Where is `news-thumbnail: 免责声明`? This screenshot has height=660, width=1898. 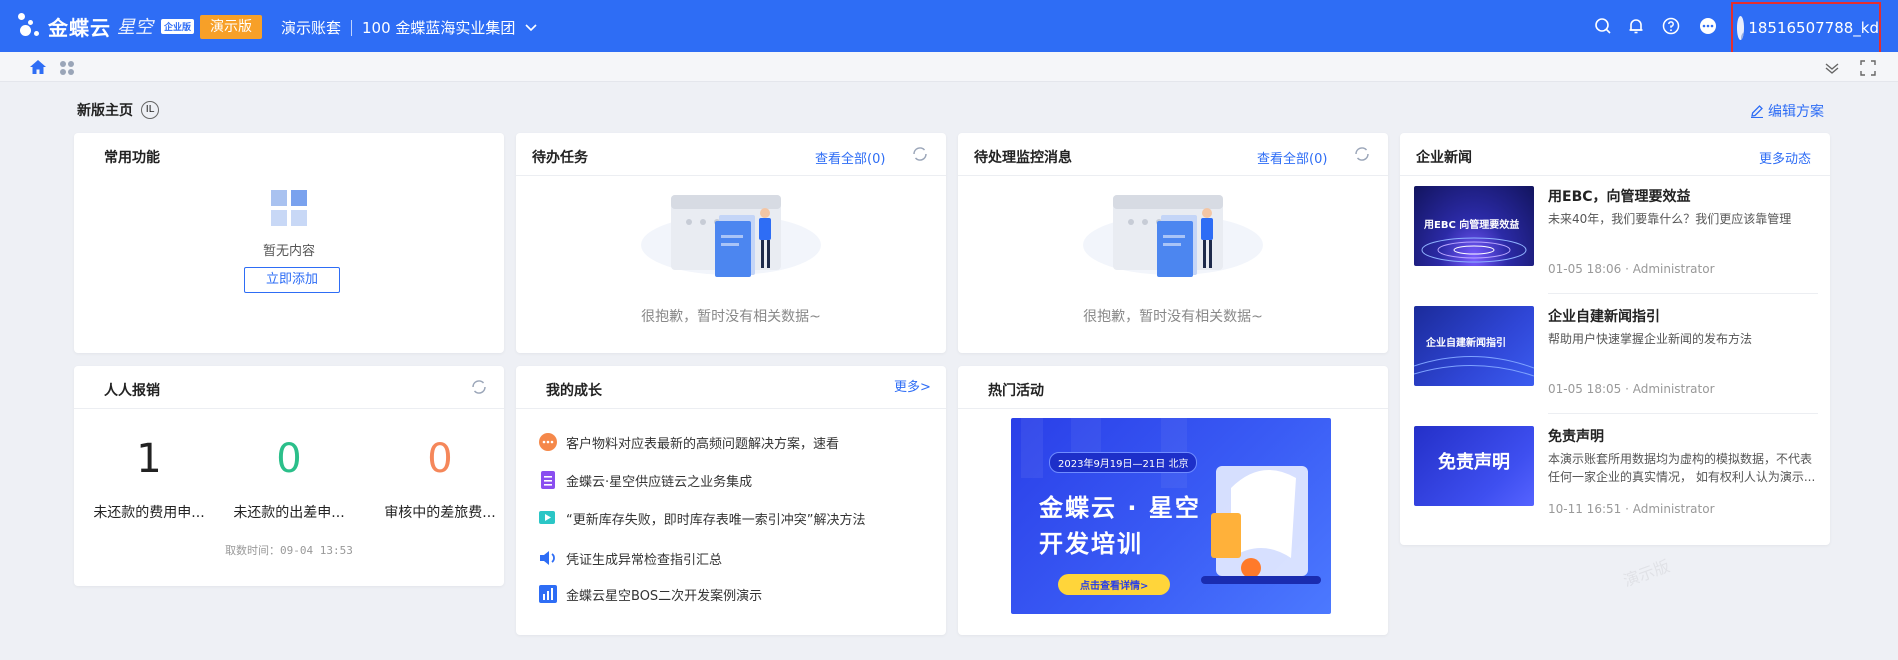 news-thumbnail: 免责声明 is located at coordinates (1474, 466).